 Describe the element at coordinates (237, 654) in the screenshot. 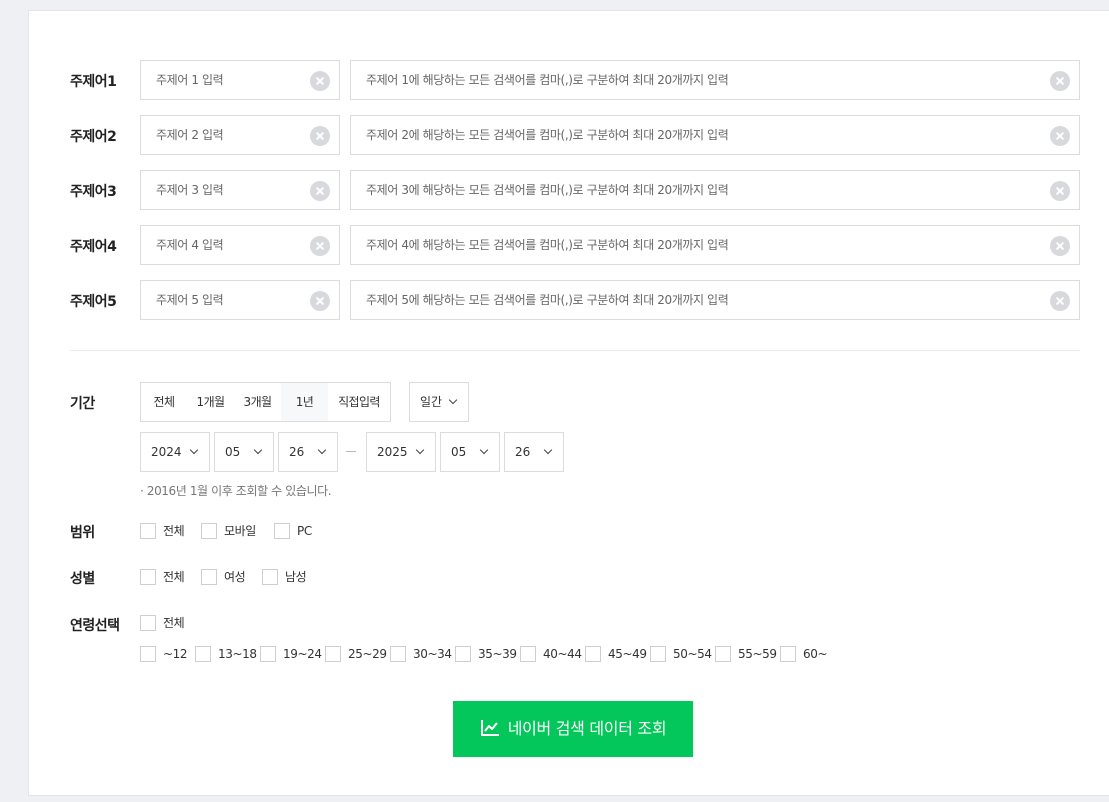

I see `option-label: 13~18` at that location.